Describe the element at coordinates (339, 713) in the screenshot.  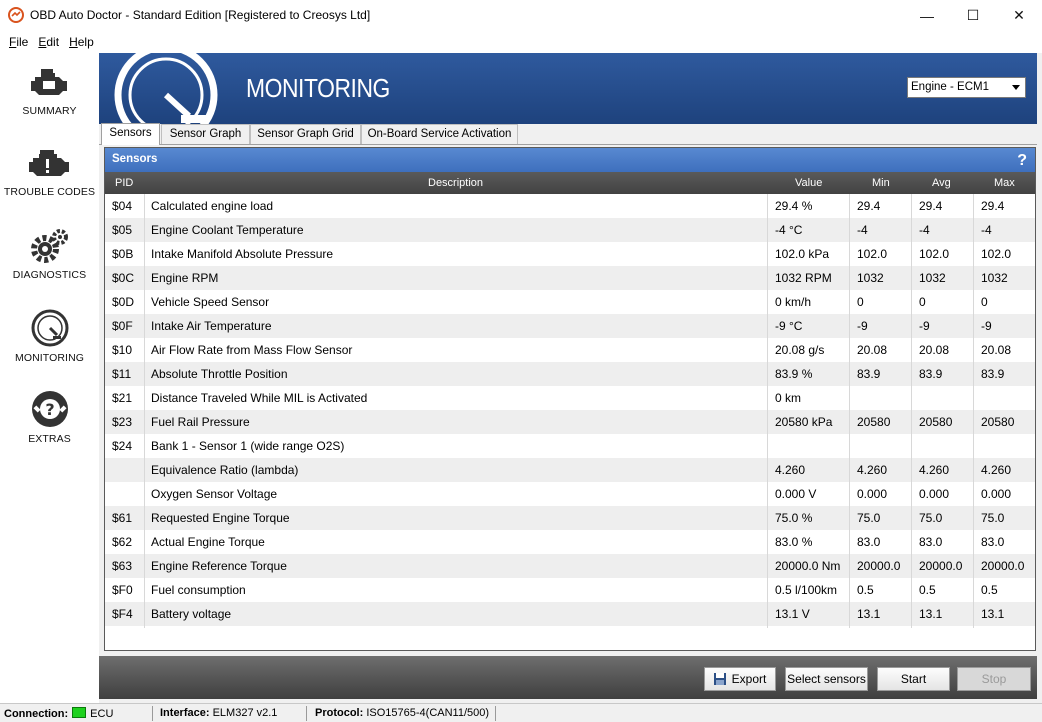
I see `protocol-label: Protocol:` at that location.